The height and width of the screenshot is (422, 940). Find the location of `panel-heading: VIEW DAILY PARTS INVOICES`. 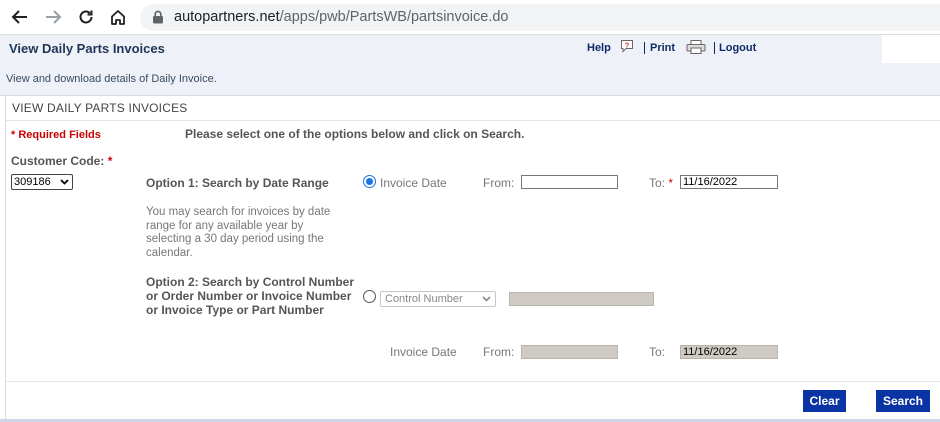

panel-heading: VIEW DAILY PARTS INVOICES is located at coordinates (473, 108).